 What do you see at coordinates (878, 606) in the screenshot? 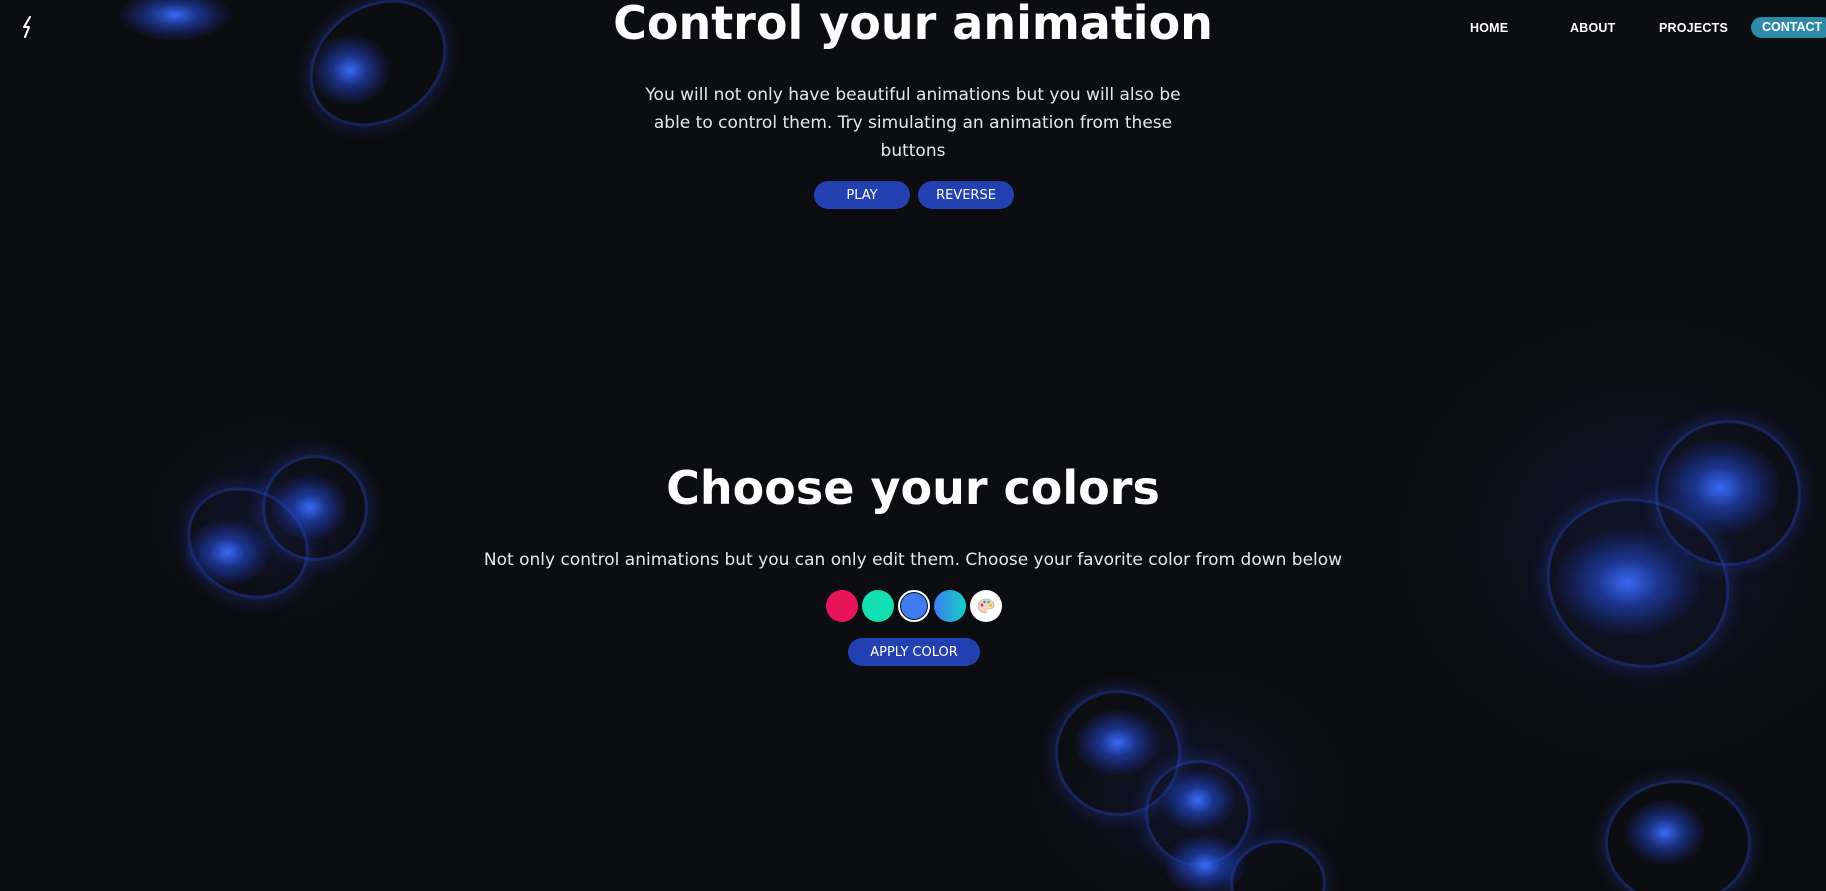
I see `color-swatch-teal` at bounding box center [878, 606].